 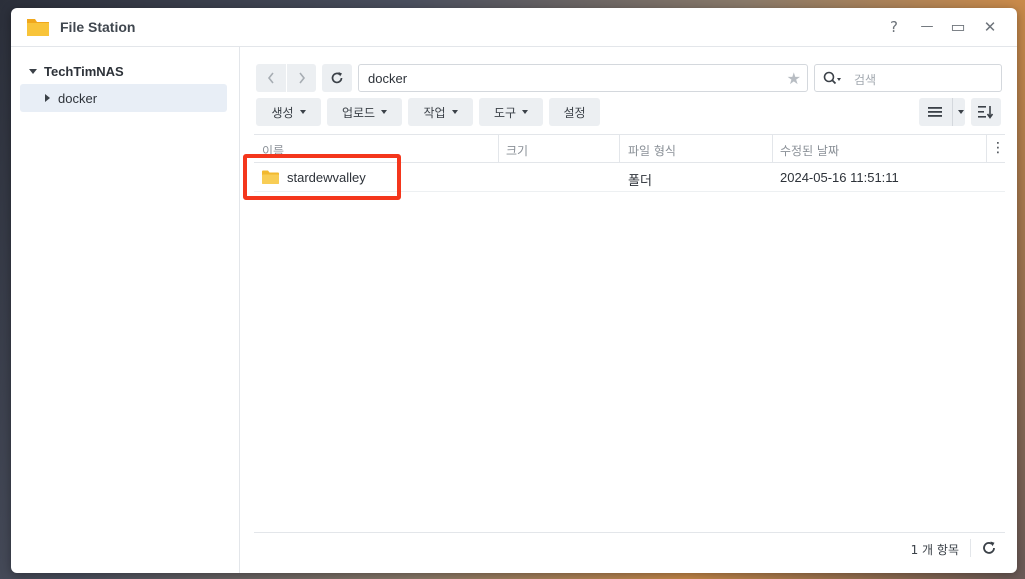 I want to click on action-button: 작업, so click(x=440, y=112).